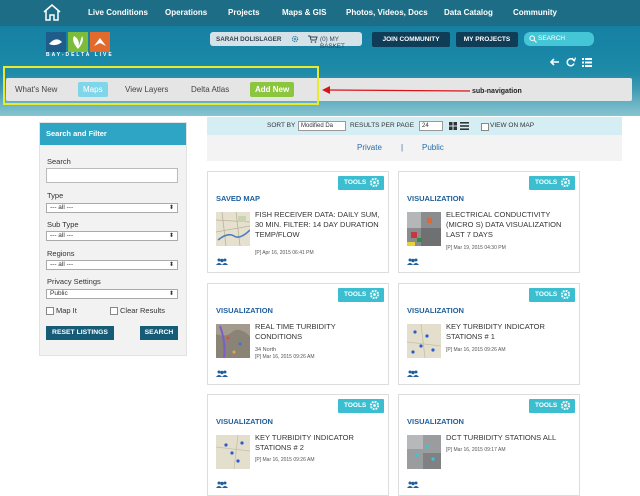  What do you see at coordinates (564, 38) in the screenshot?
I see `header-search-input` at bounding box center [564, 38].